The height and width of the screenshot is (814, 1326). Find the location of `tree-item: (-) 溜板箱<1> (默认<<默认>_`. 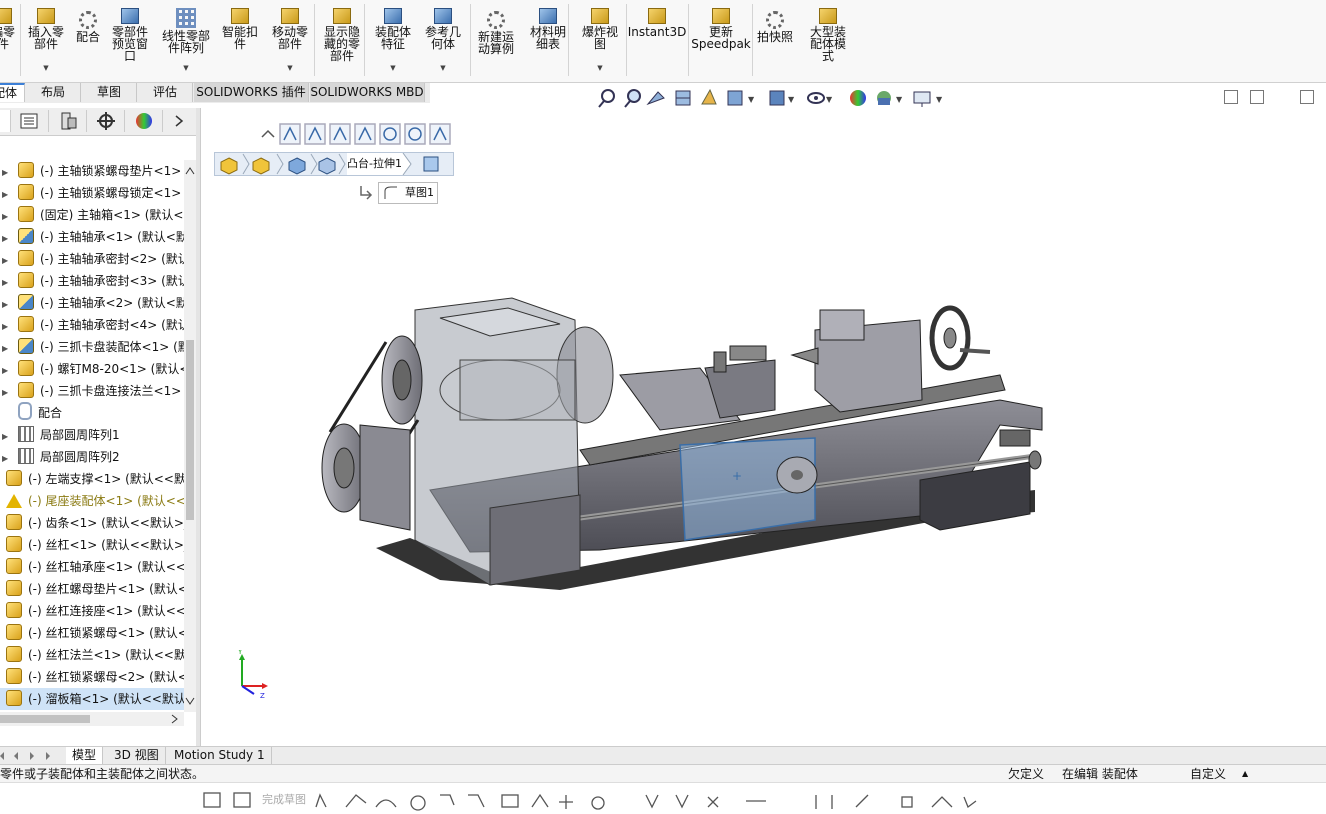

tree-item: (-) 溜板箱<1> (默认<<默认>_ is located at coordinates (92, 699).